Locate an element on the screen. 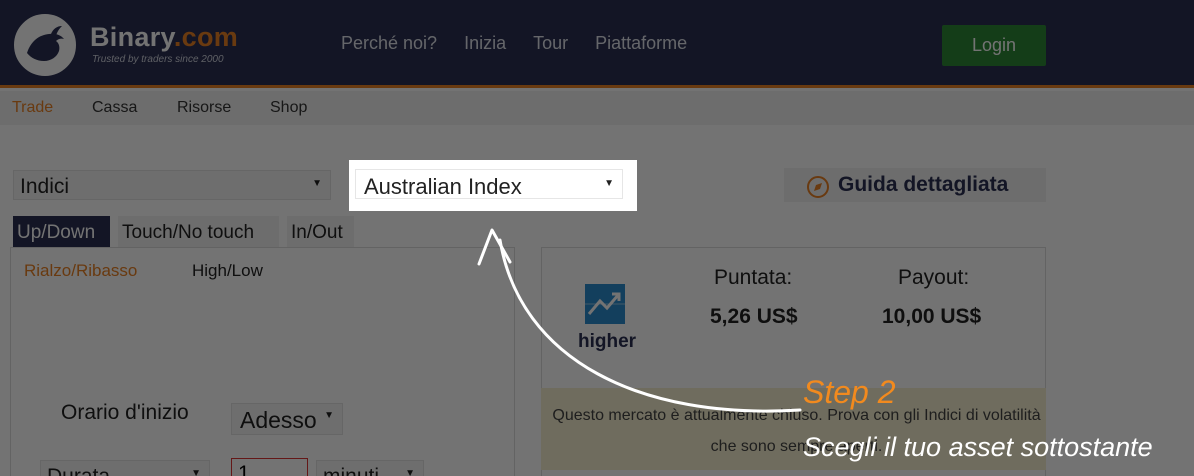  tutorial-arrow-icon is located at coordinates (639, 320).